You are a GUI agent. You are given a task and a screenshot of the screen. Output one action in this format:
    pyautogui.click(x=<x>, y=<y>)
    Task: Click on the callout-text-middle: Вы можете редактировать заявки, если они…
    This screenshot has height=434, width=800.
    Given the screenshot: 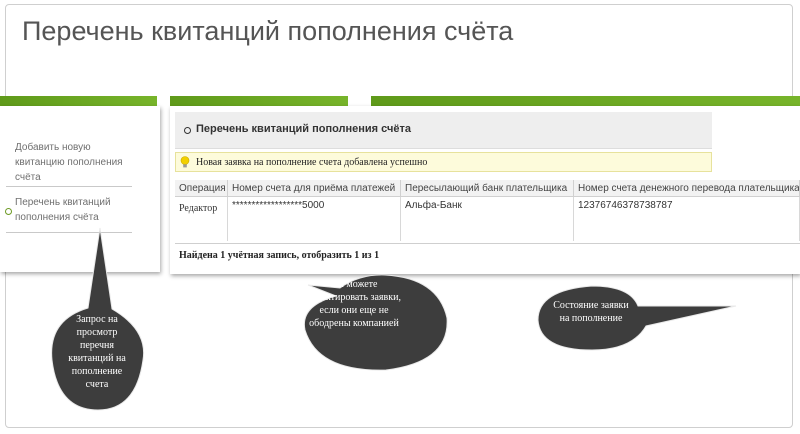 What is the action you would take?
    pyautogui.click(x=354, y=304)
    